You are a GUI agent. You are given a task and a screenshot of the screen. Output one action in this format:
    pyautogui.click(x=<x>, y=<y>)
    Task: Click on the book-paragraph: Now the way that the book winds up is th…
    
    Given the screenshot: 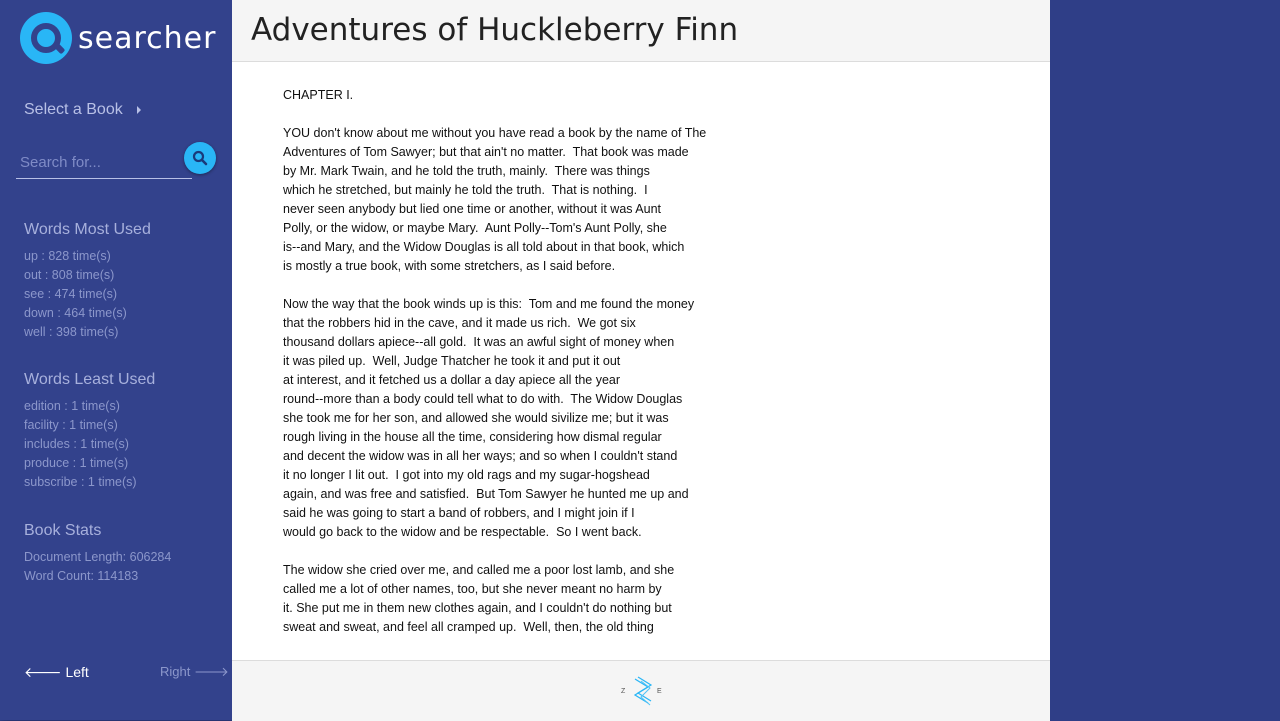 What is the action you would take?
    pyautogui.click(x=489, y=418)
    